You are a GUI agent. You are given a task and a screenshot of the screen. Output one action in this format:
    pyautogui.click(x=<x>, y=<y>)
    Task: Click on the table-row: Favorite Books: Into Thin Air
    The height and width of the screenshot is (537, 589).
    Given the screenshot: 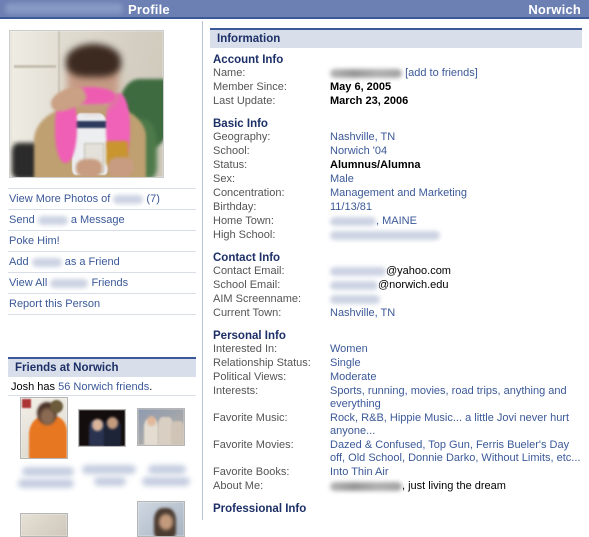 What is the action you would take?
    pyautogui.click(x=399, y=473)
    